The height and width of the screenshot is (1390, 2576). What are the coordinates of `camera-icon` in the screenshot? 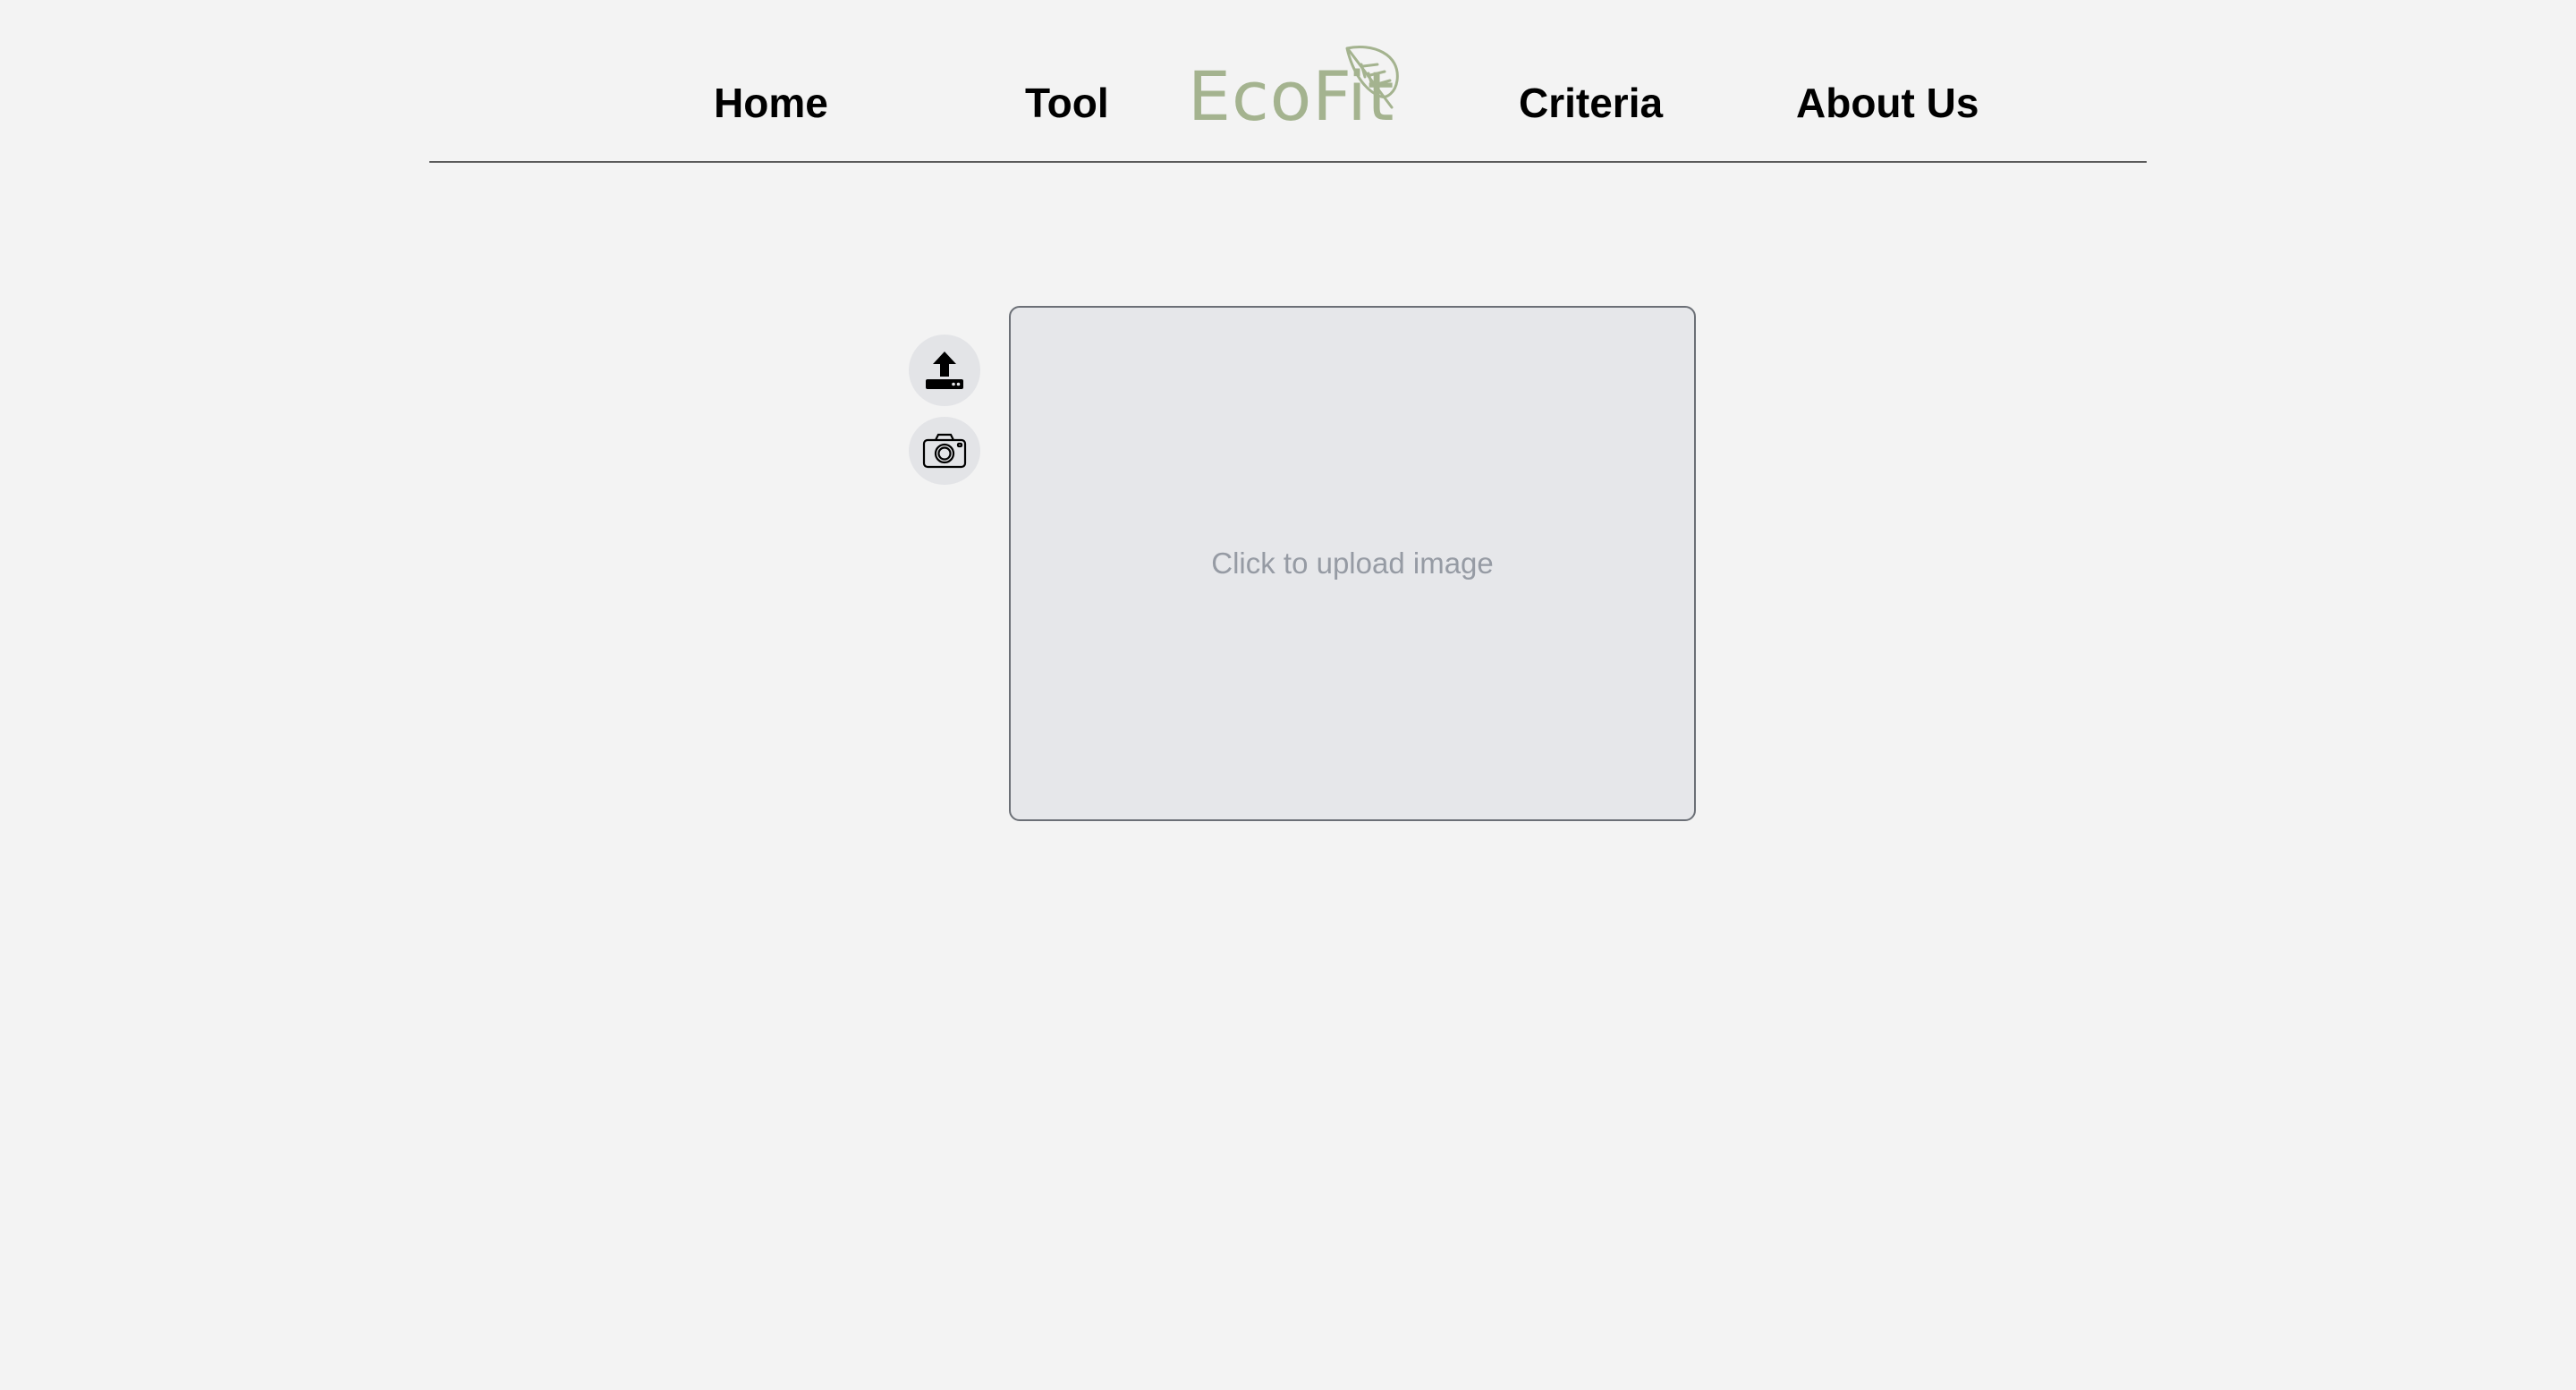 It's located at (944, 451).